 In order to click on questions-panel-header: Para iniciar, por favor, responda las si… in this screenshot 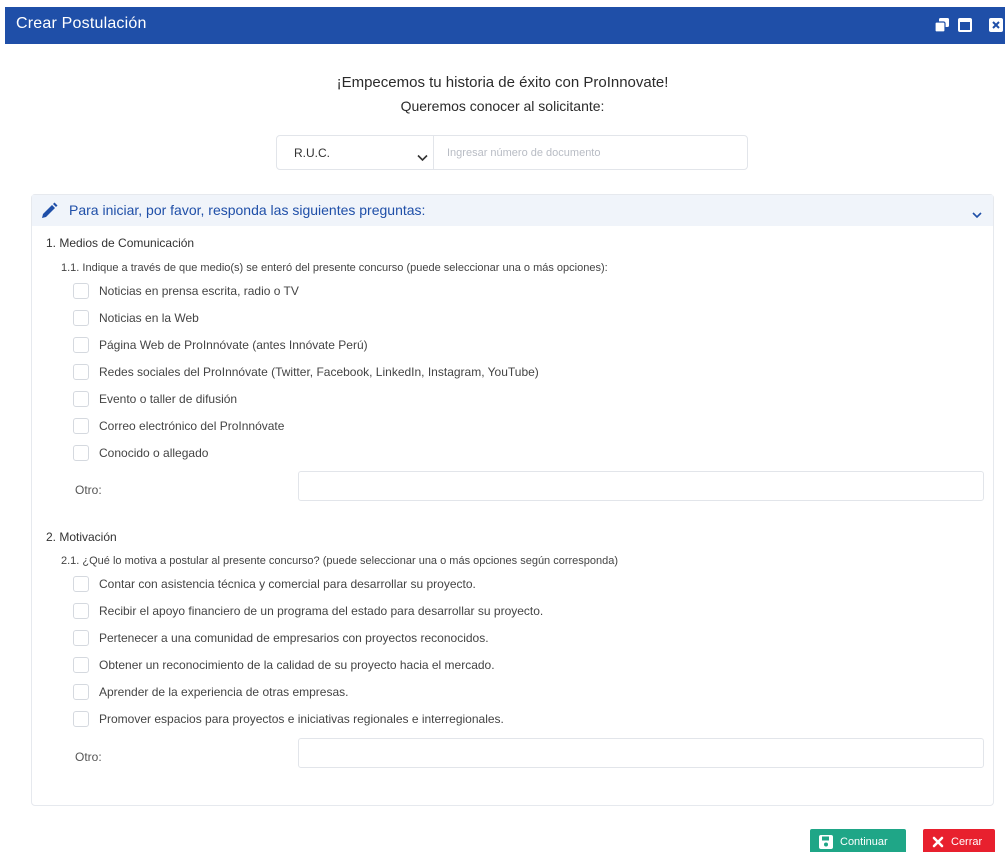, I will do `click(512, 210)`.